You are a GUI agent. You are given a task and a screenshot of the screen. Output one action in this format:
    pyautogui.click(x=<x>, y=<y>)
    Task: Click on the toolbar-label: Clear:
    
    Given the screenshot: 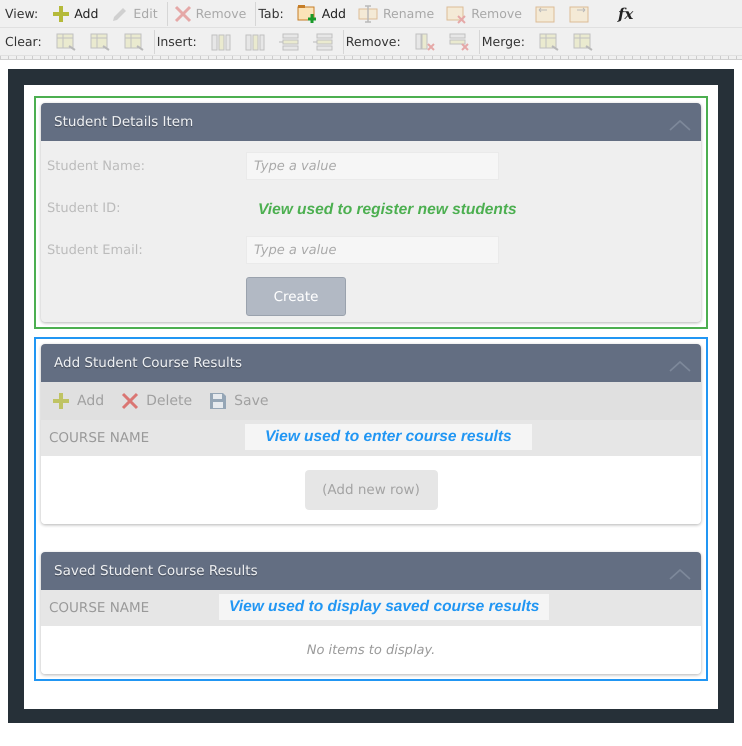 What is the action you would take?
    pyautogui.click(x=23, y=41)
    